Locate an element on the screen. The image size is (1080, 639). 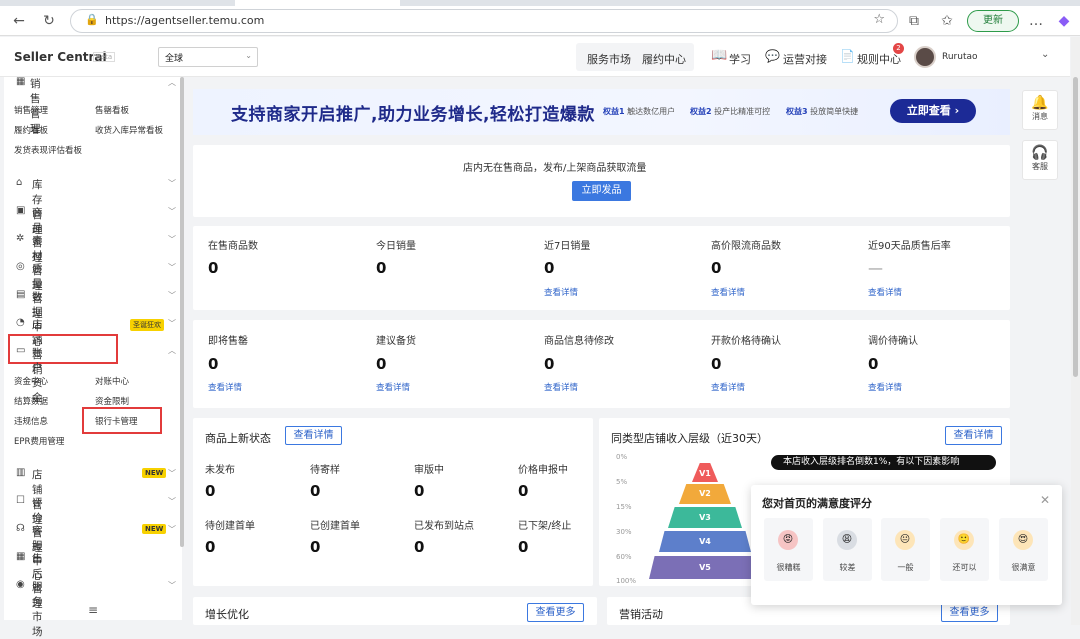
nav-service-market: 服务市场 is located at coordinates (609, 59).